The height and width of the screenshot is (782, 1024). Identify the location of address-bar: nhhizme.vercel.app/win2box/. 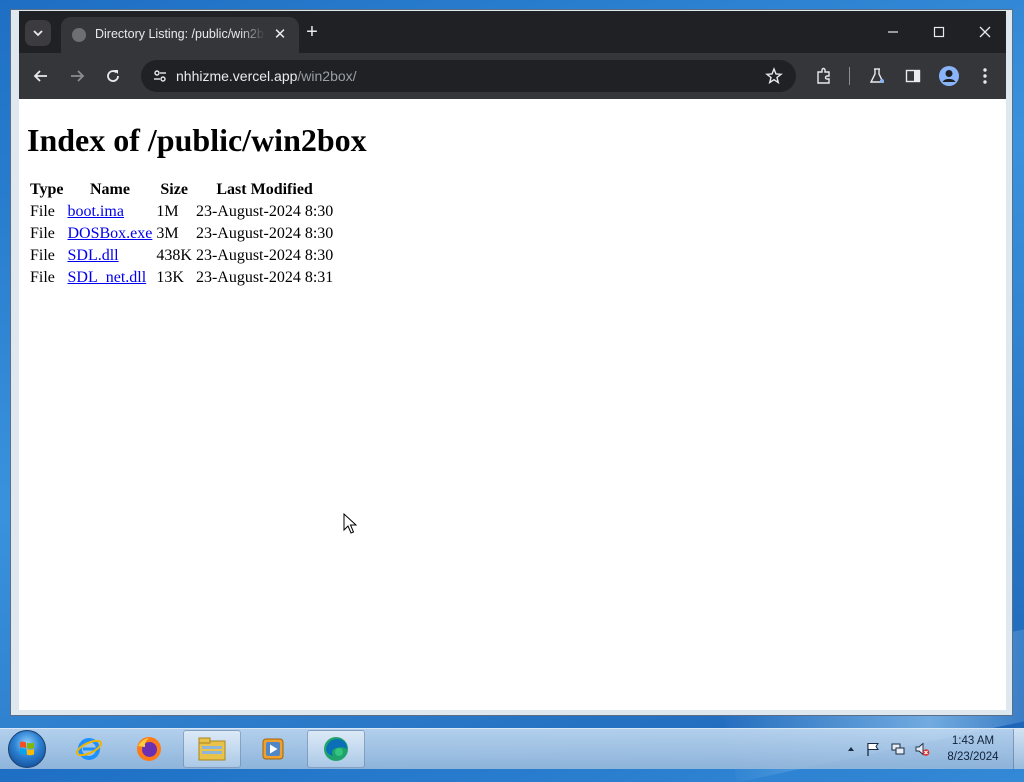
(468, 76).